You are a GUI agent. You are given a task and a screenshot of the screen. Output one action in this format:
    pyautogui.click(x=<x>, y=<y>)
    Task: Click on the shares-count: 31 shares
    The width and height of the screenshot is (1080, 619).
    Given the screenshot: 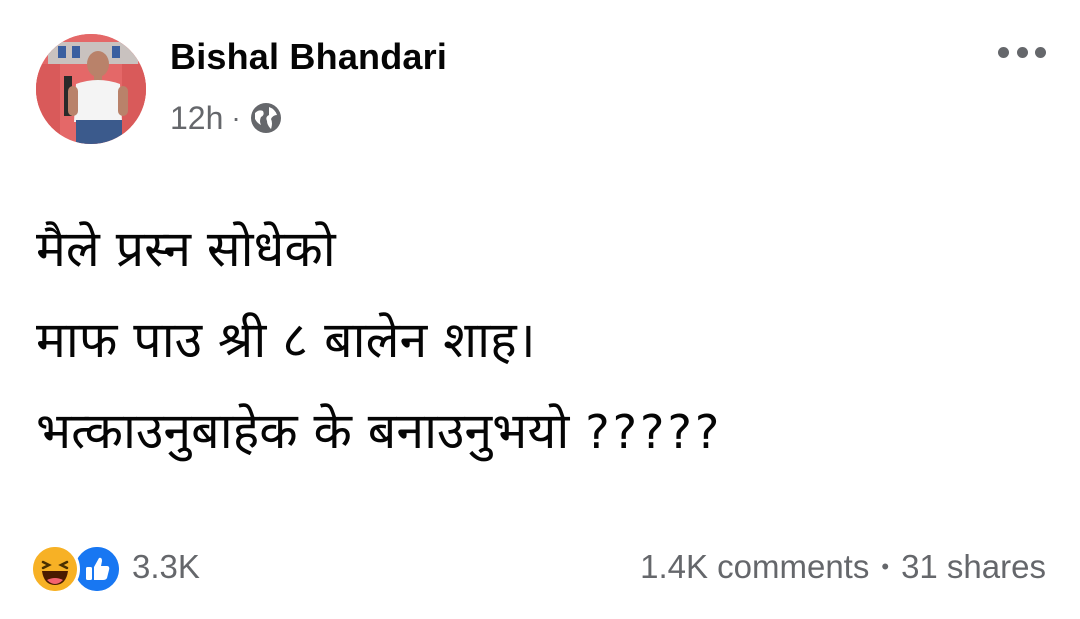 What is the action you would take?
    pyautogui.click(x=973, y=567)
    